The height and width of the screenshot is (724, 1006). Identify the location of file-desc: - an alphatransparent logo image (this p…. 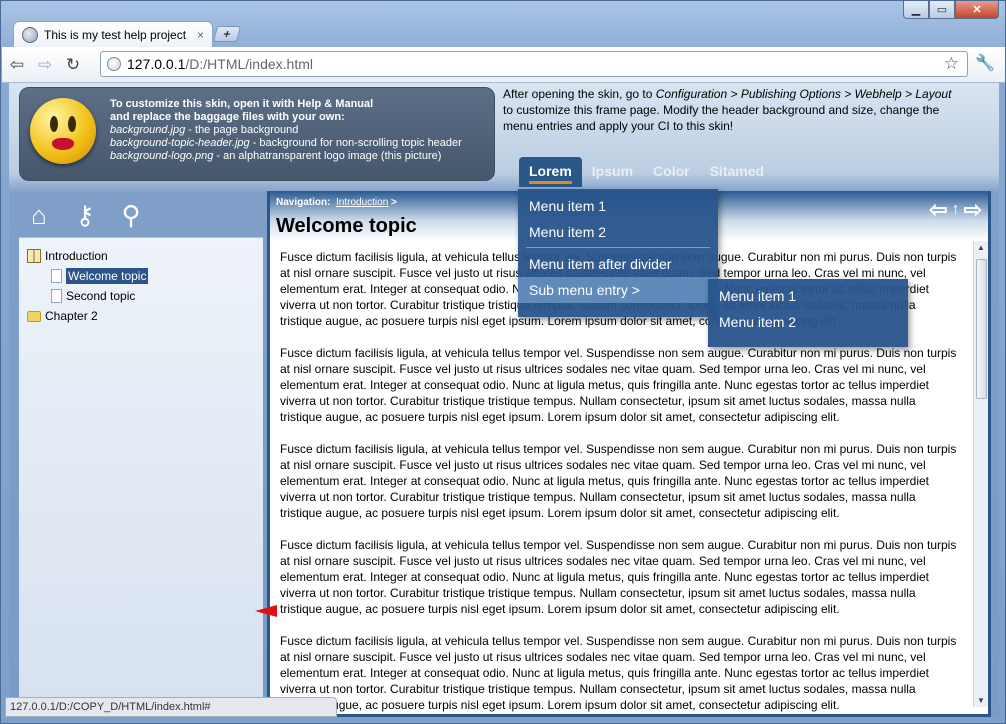
(327, 156).